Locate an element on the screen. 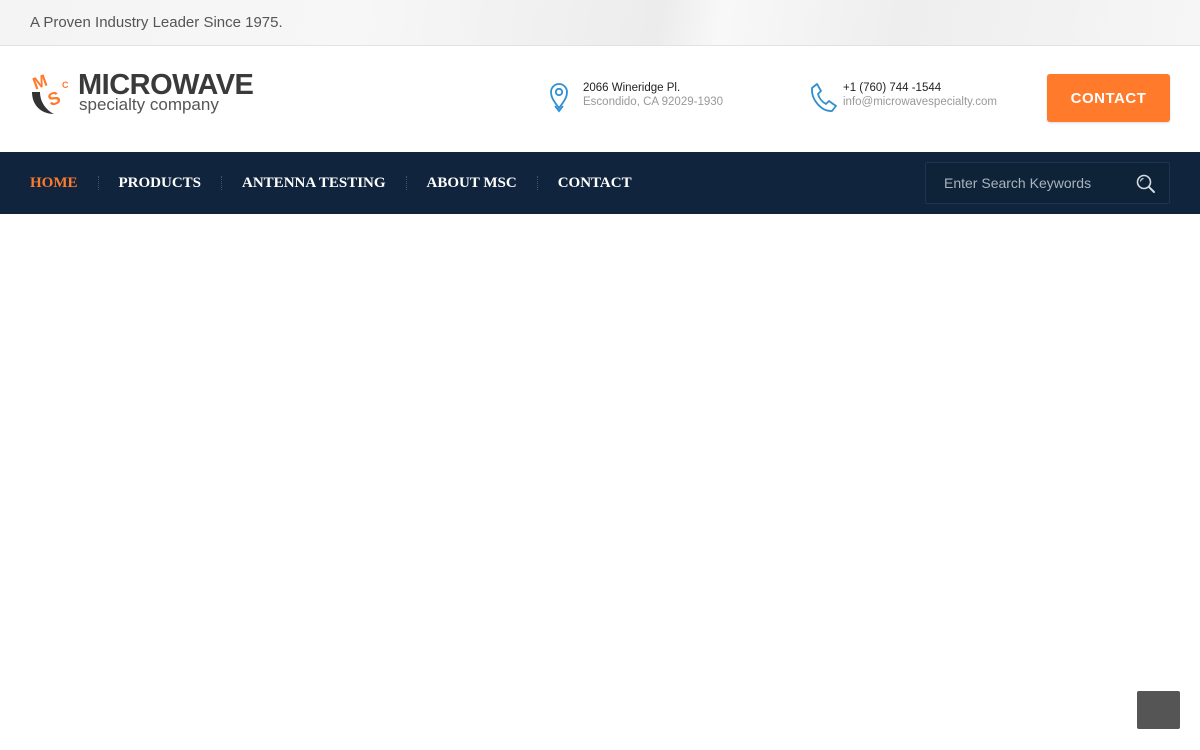  nav-item-home: HOME is located at coordinates (74, 183).